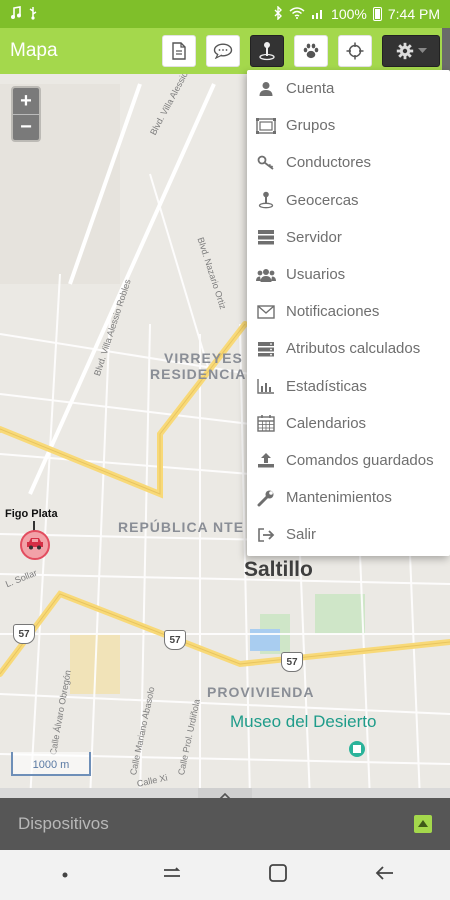 The width and height of the screenshot is (450, 900). I want to click on menu-item-label: Salir, so click(301, 535).